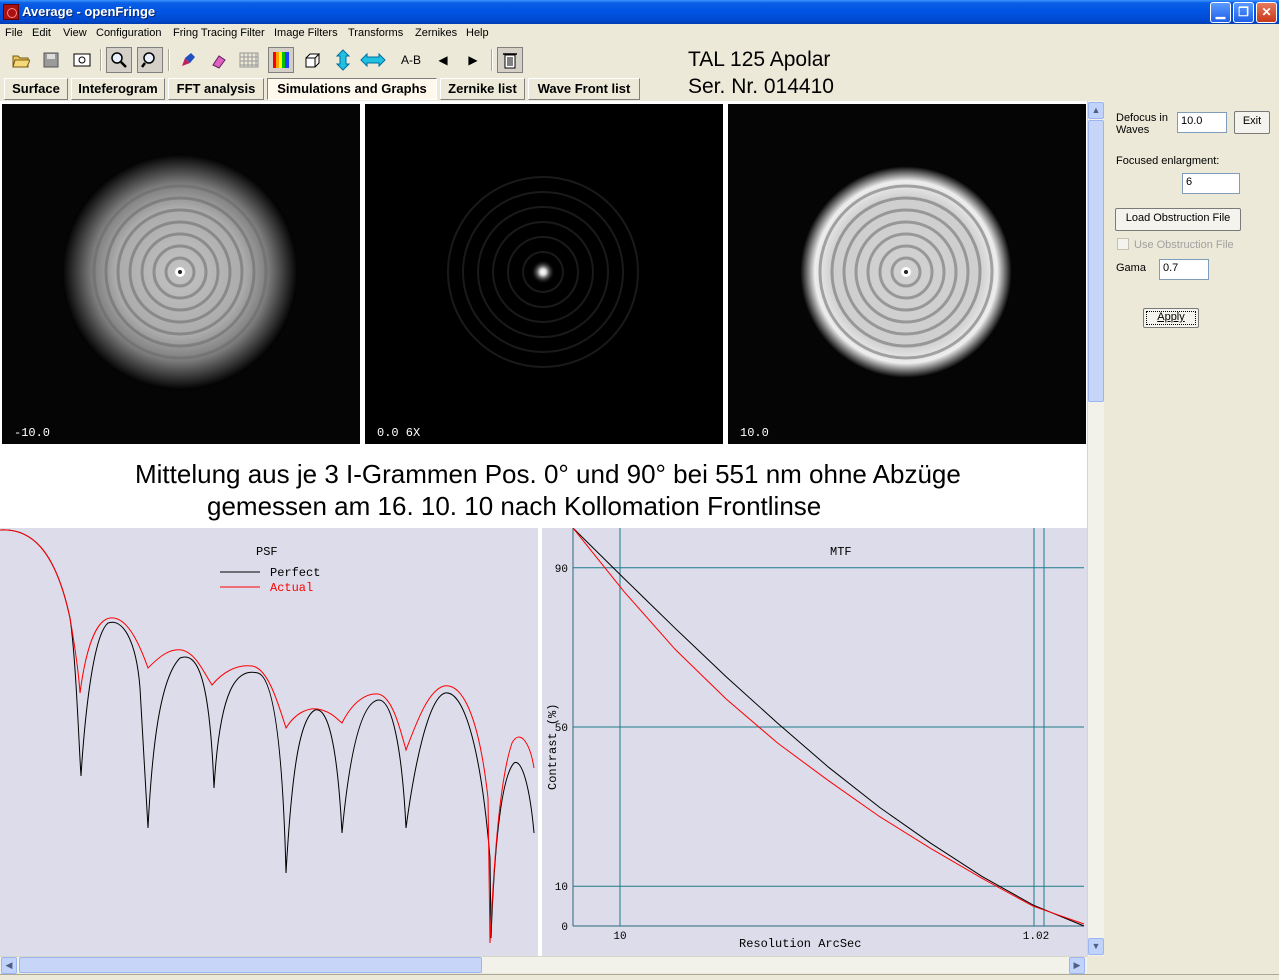 This screenshot has width=1279, height=980. Describe the element at coordinates (1142, 124) in the screenshot. I see `defocus-label: Defocus in Waves` at that location.